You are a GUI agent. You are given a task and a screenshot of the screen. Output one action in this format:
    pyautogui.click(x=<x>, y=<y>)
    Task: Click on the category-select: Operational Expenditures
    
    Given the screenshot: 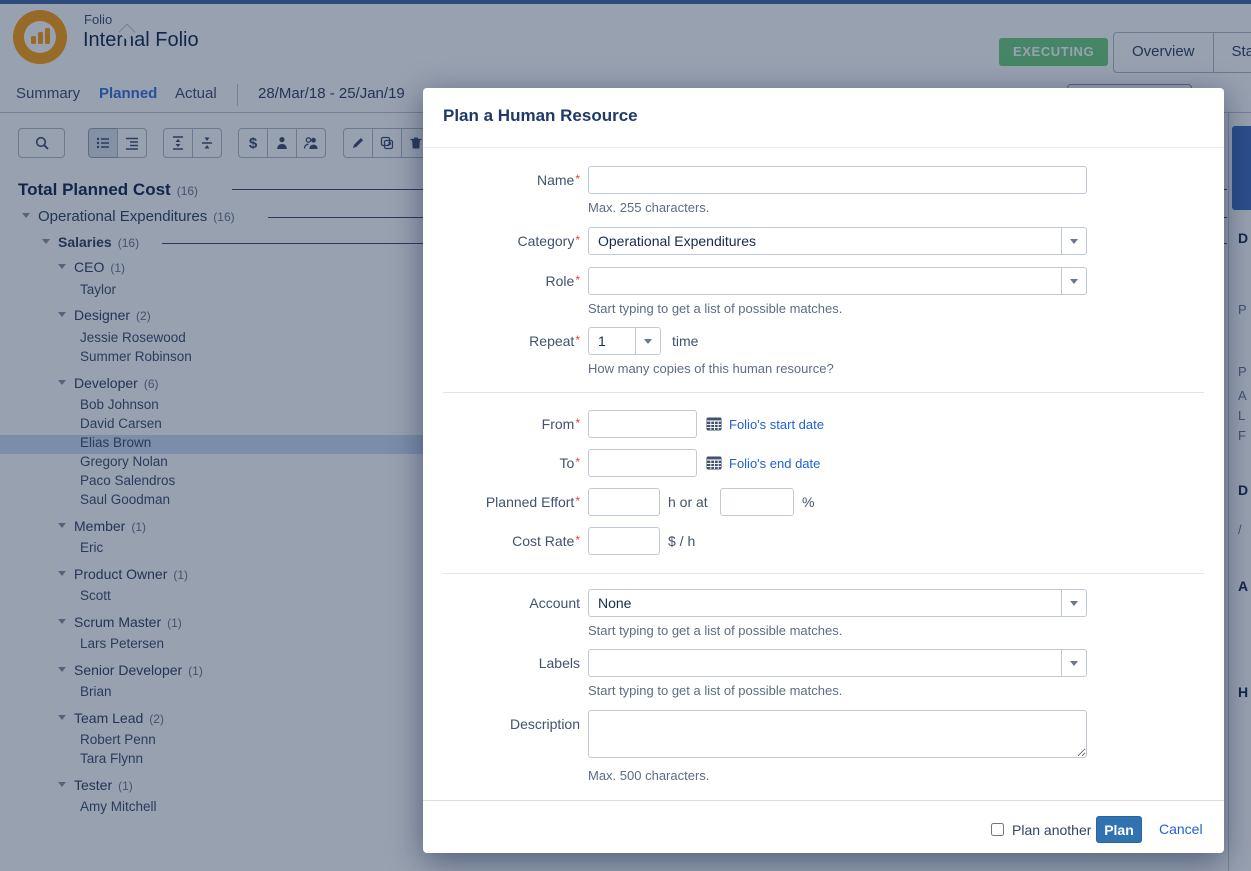 What is the action you would take?
    pyautogui.click(x=837, y=241)
    